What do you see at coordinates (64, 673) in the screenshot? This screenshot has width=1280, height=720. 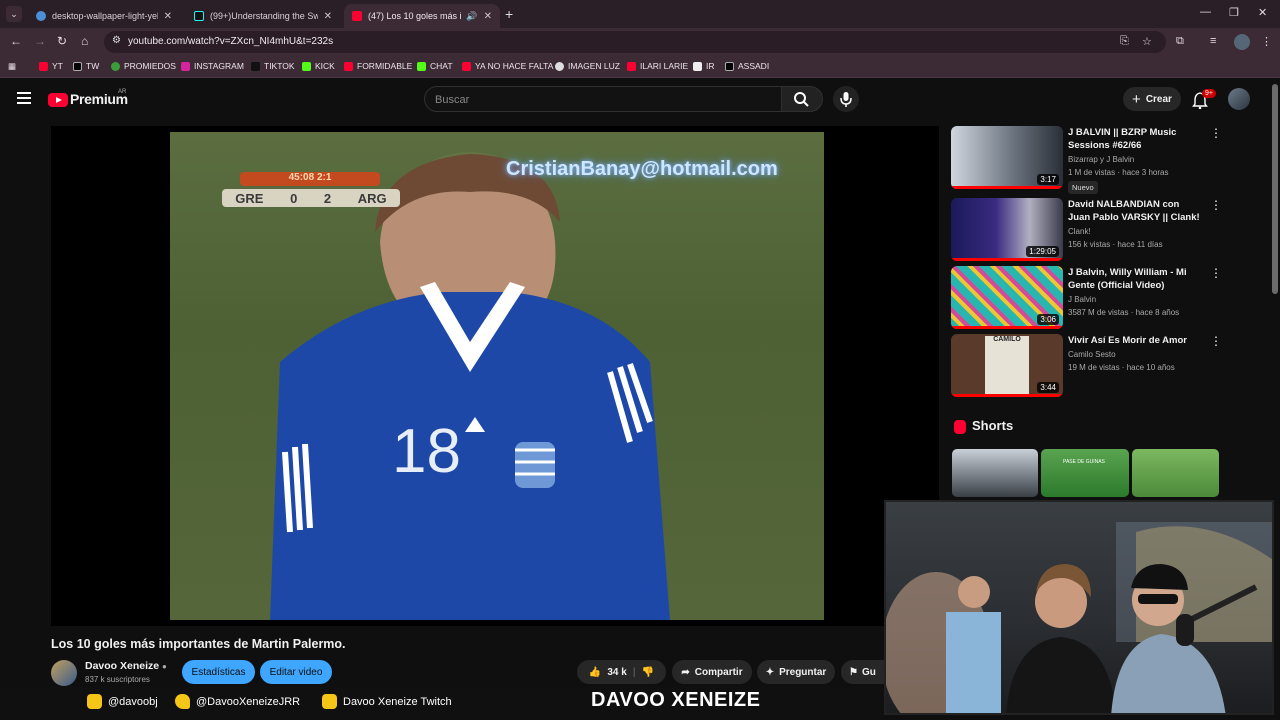 I see `channel-avatar` at bounding box center [64, 673].